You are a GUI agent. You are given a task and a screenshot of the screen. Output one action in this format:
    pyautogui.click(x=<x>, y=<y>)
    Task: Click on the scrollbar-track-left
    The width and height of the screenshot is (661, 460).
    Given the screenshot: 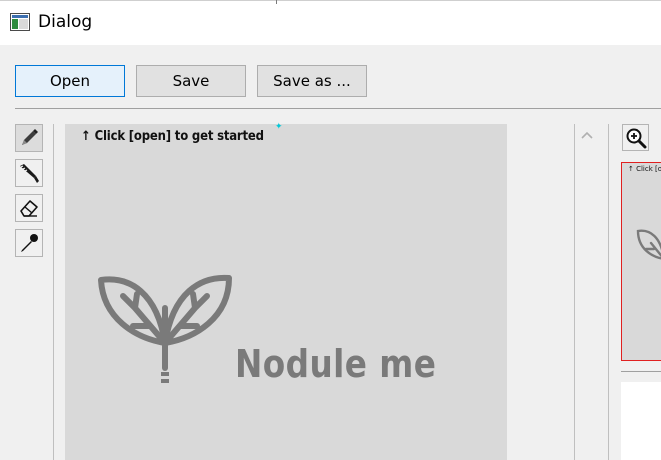 What is the action you would take?
    pyautogui.click(x=574, y=292)
    